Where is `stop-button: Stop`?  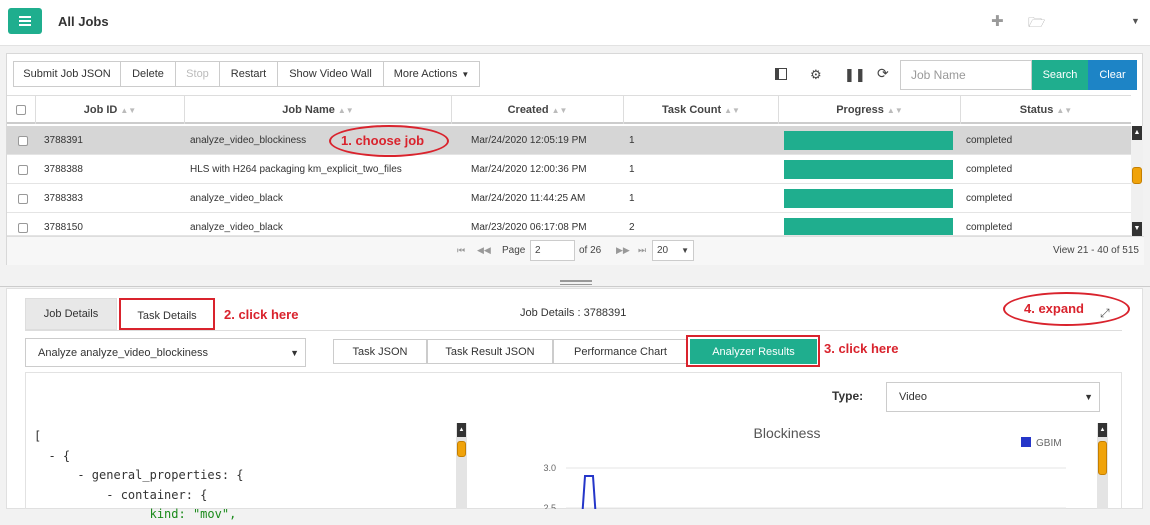 stop-button: Stop is located at coordinates (197, 74).